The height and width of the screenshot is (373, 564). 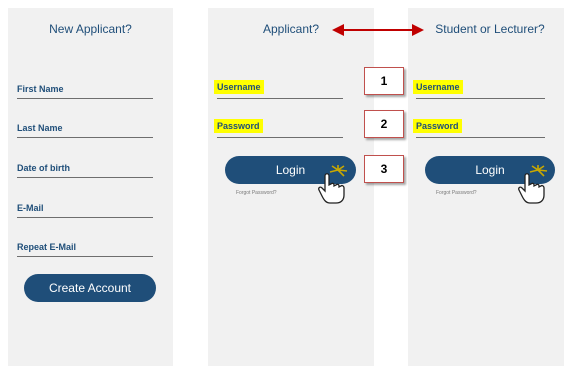 I want to click on student-forgot-password-link: Forgot Password?, so click(x=456, y=193).